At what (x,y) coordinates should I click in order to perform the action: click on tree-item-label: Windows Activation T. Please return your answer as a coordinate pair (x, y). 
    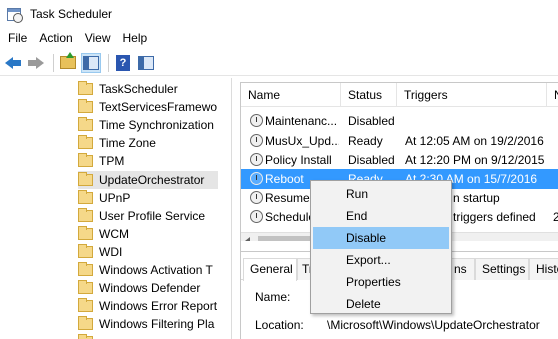
    Looking at the image, I should click on (156, 270).